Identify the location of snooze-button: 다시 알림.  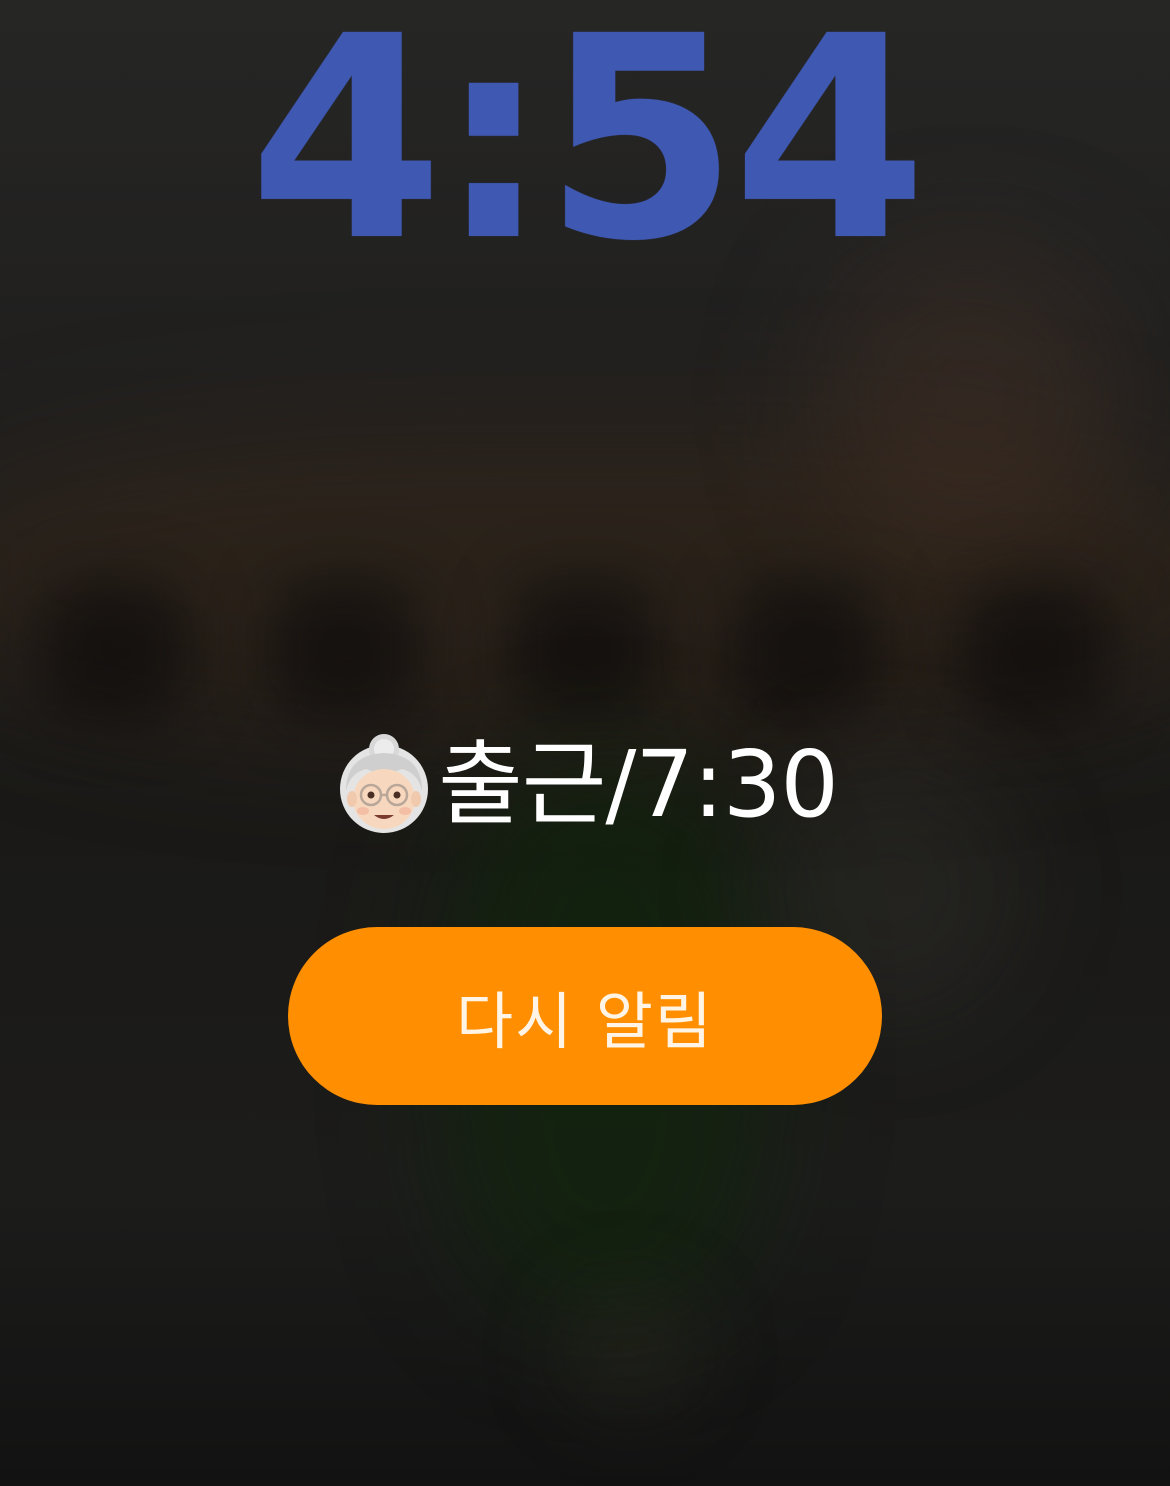
(585, 1016).